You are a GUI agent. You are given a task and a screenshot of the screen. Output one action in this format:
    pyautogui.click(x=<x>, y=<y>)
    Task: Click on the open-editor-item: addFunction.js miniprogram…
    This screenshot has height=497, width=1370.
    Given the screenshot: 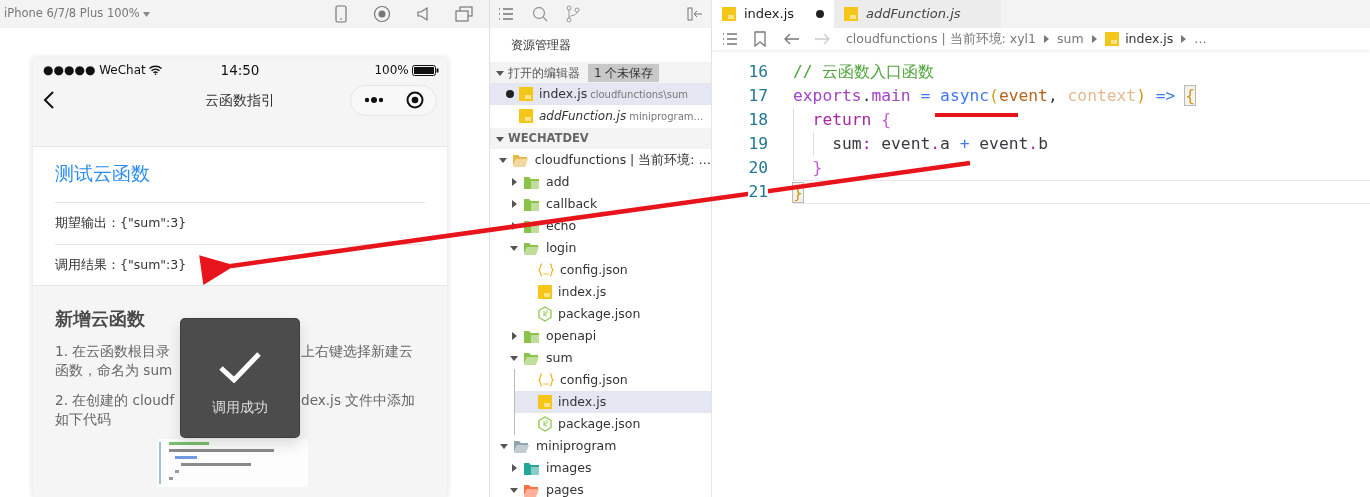 What is the action you would take?
    pyautogui.click(x=600, y=116)
    